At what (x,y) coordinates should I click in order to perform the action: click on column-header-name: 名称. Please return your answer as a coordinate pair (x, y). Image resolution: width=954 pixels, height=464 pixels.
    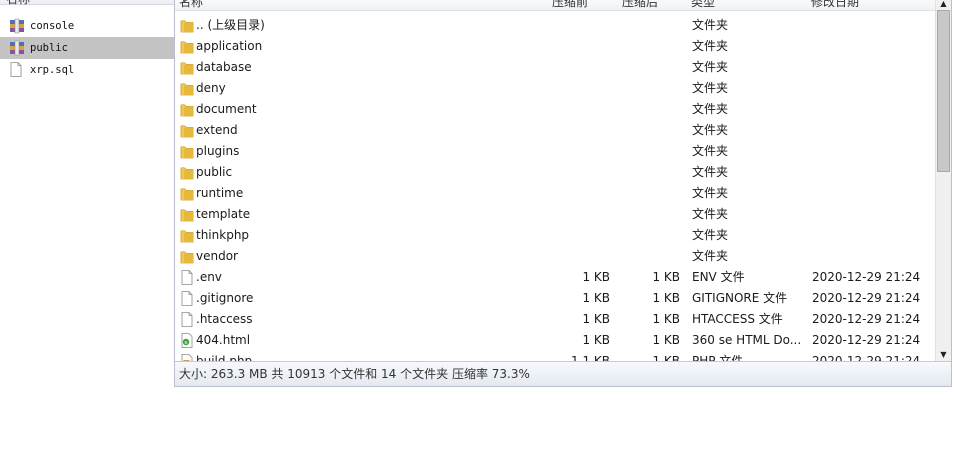
    Looking at the image, I should click on (191, 6).